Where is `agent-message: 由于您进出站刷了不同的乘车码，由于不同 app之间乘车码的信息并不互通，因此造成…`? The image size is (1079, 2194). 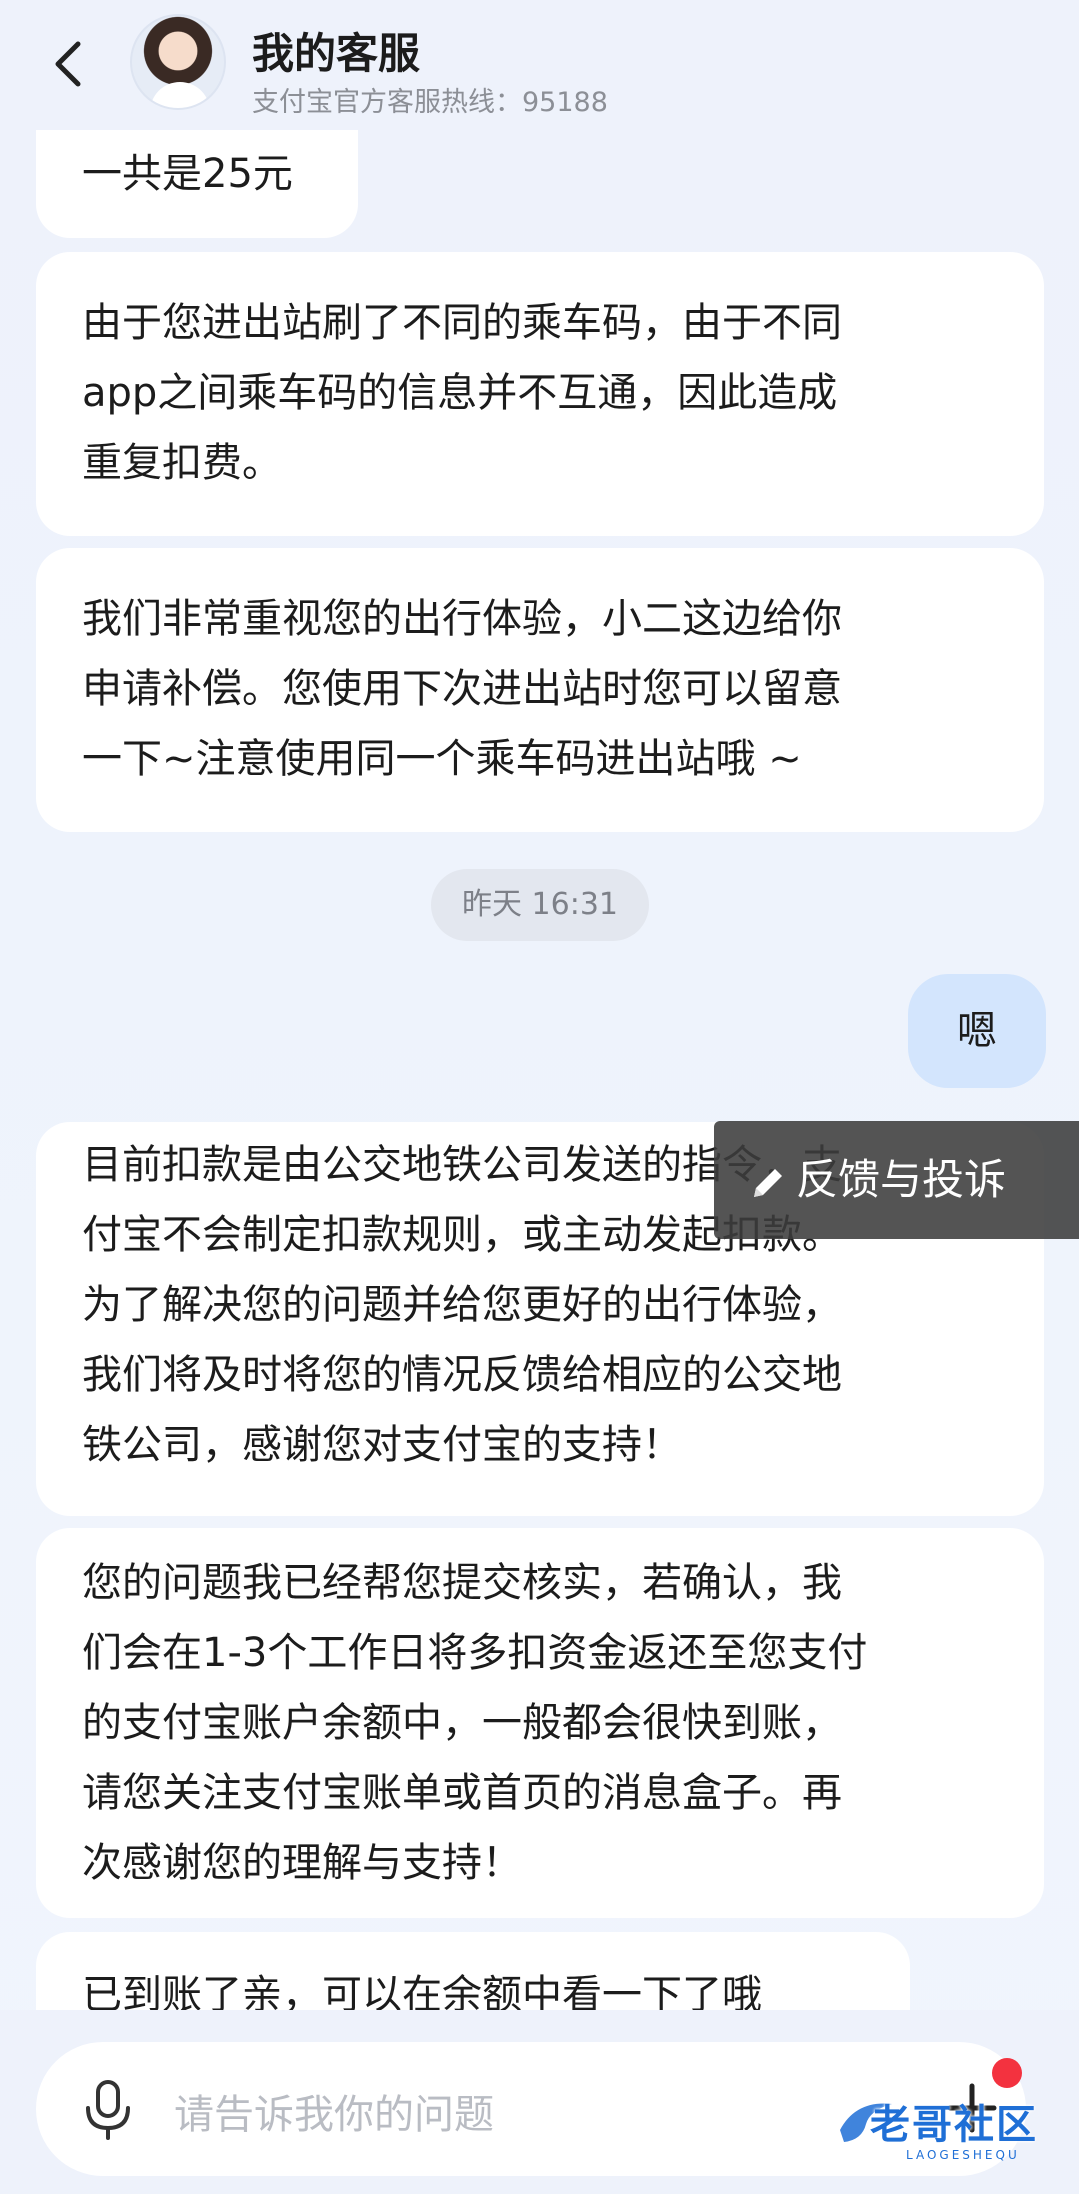
agent-message: 由于您进出站刷了不同的乘车码，由于不同 app之间乘车码的信息并不互通，因此造成… is located at coordinates (540, 394).